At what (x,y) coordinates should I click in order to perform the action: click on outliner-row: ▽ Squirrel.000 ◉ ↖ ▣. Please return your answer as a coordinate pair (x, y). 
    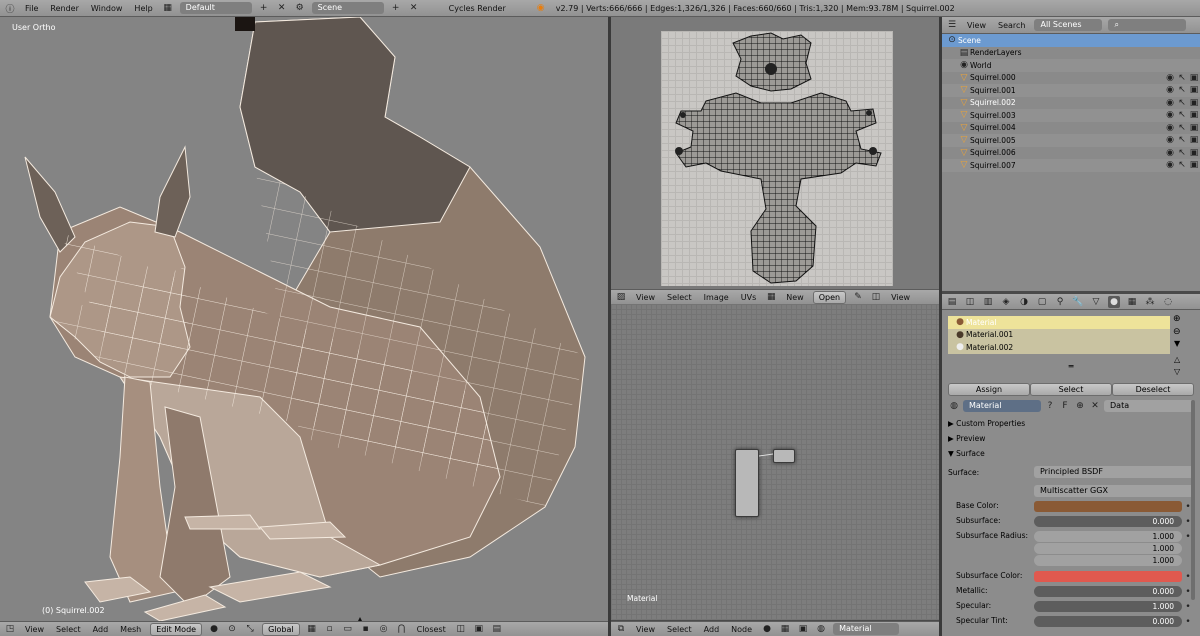
    Looking at the image, I should click on (1071, 78).